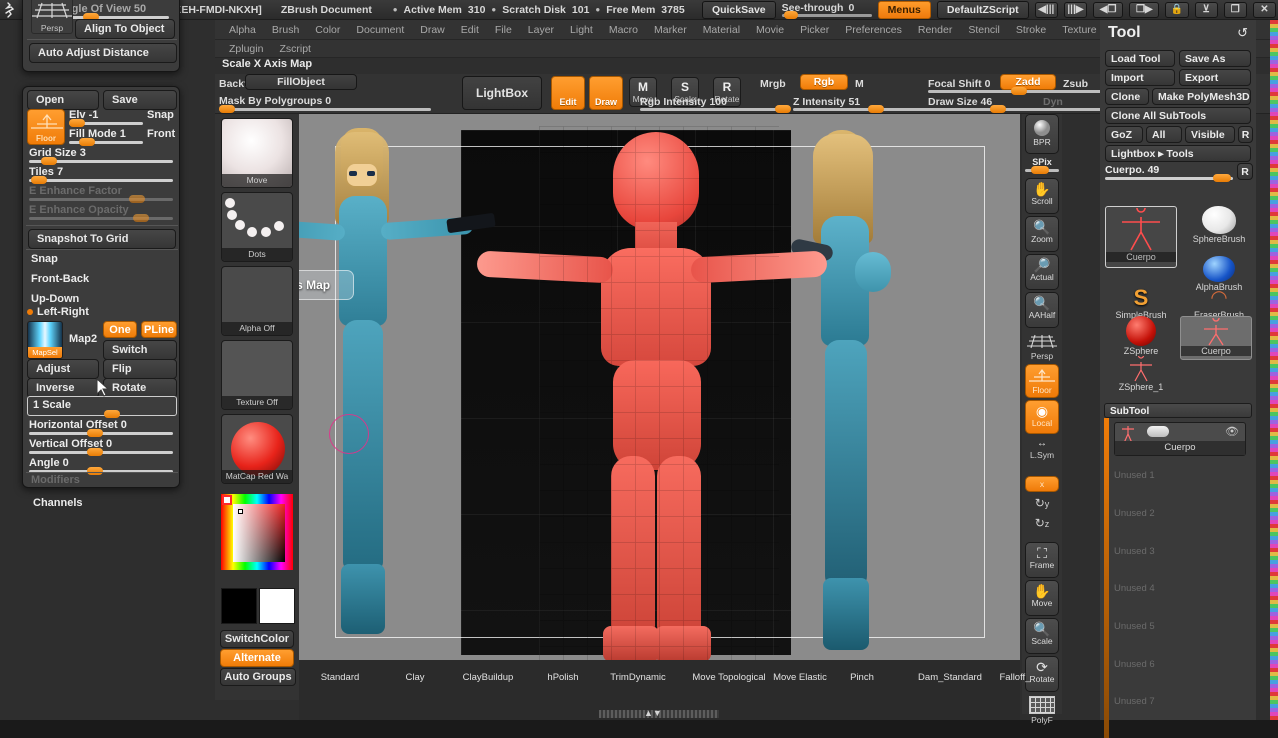 The height and width of the screenshot is (738, 1278). Describe the element at coordinates (623, 30) in the screenshot. I see `menu-macro: Macro` at that location.